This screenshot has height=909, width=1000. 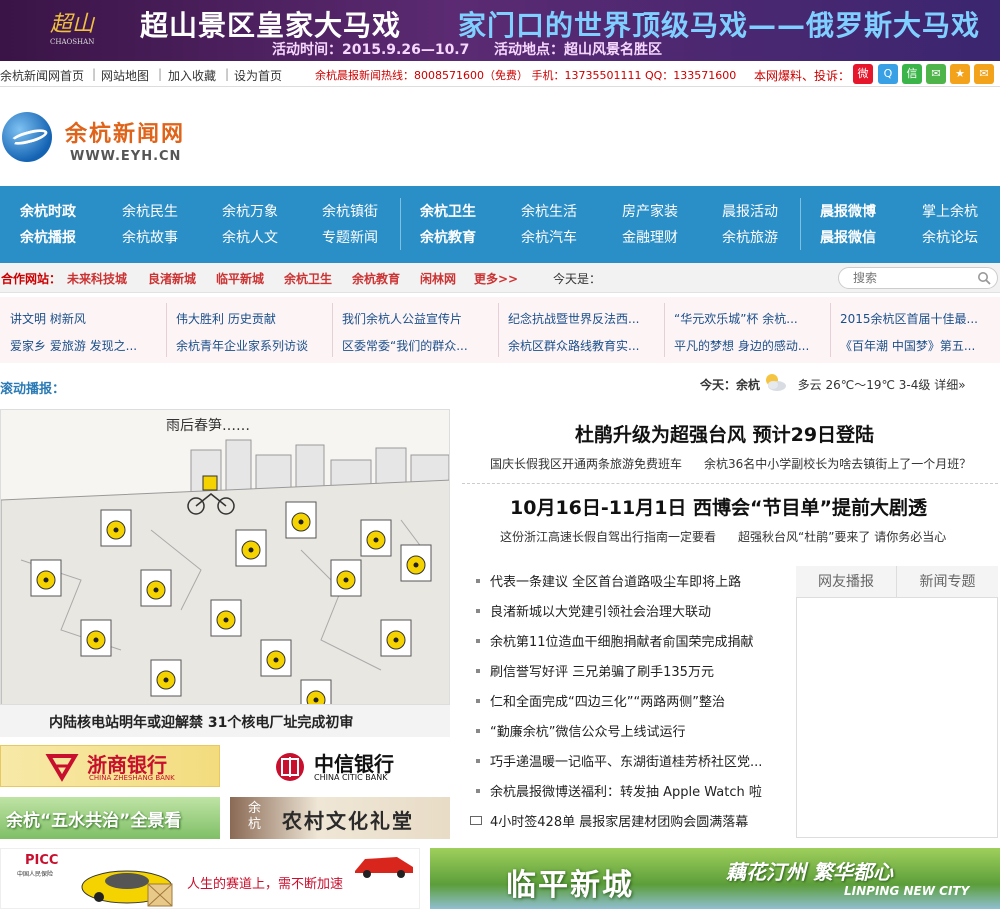 What do you see at coordinates (602, 670) in the screenshot?
I see `news-list-item: 刷信誉写好评 三兄弟骗了刷手135万元` at bounding box center [602, 670].